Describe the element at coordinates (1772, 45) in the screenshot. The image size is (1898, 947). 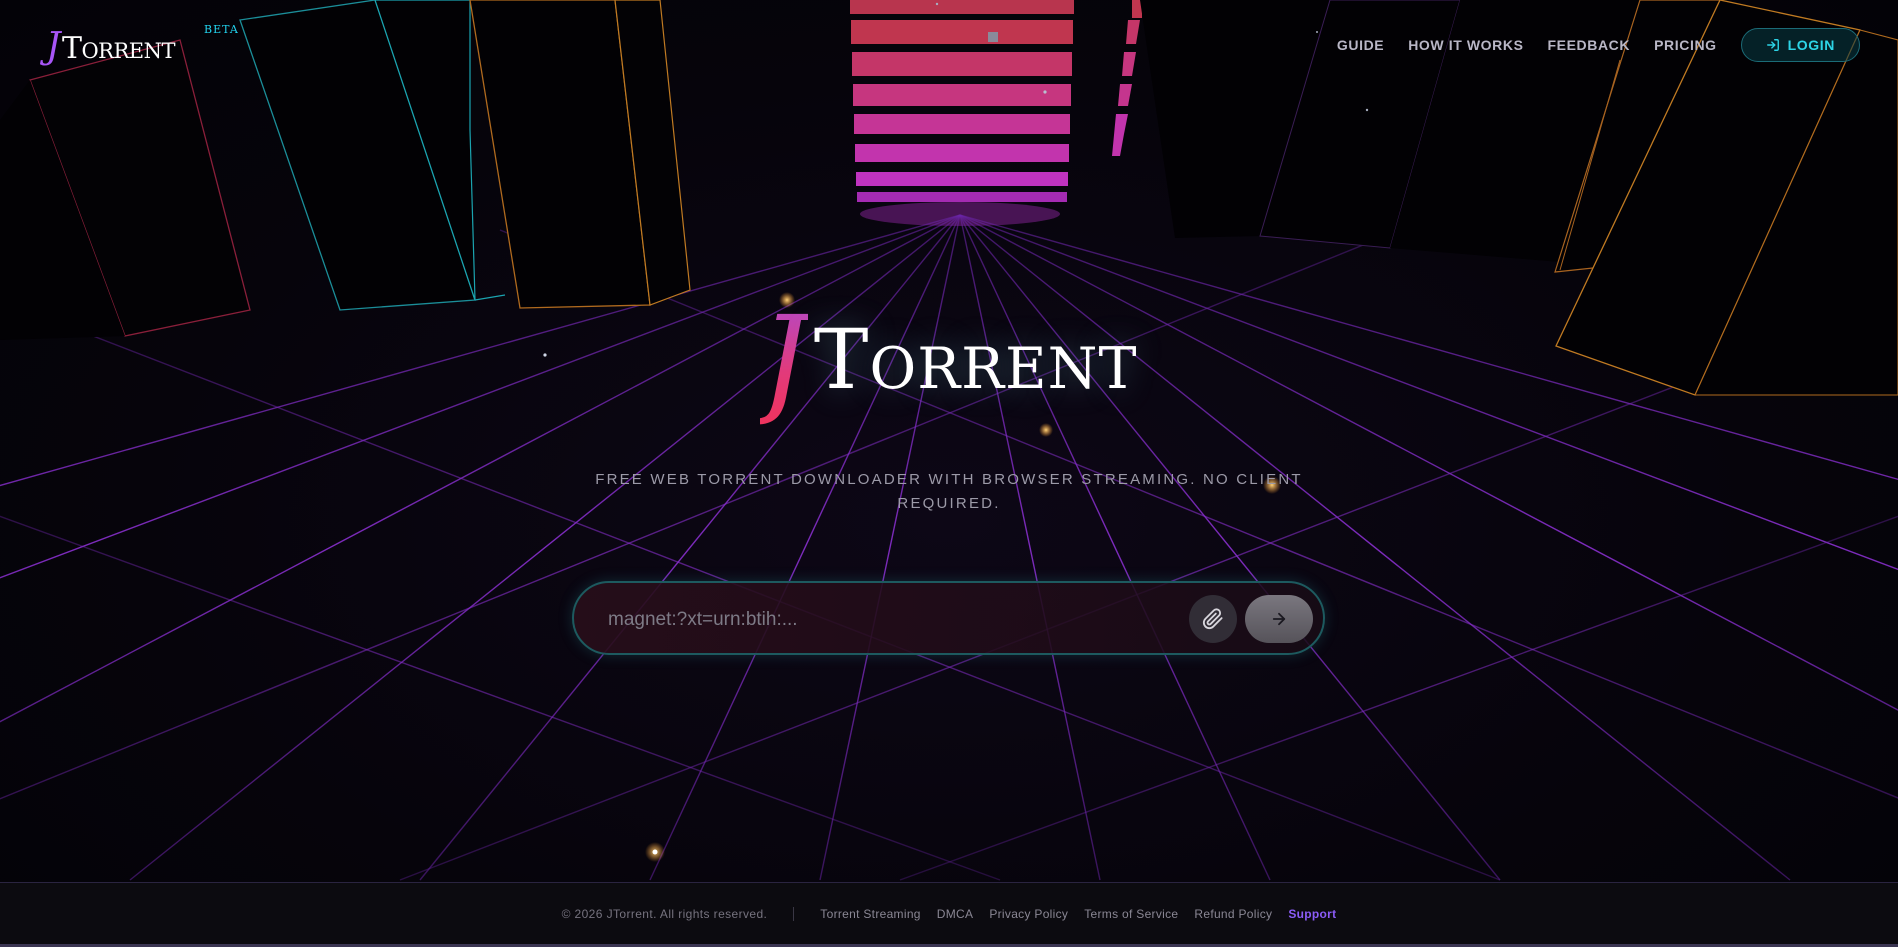
I see `login-icon` at that location.